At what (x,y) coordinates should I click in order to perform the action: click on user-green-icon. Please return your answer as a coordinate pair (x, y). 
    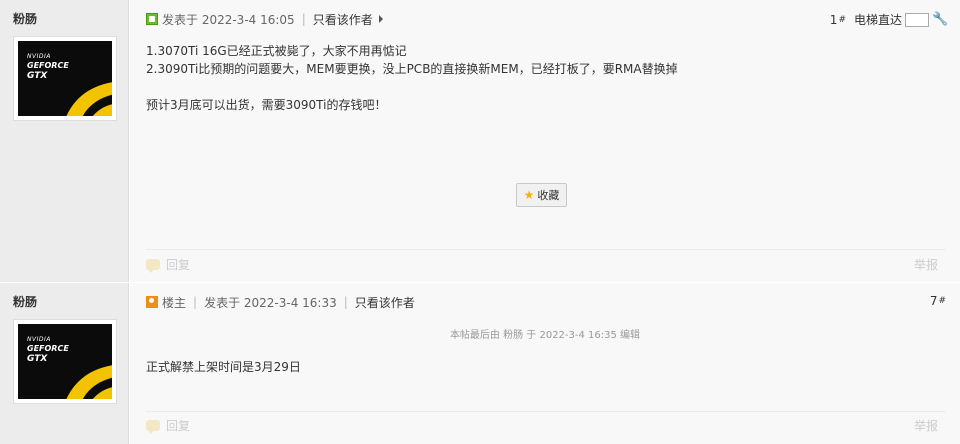
    Looking at the image, I should click on (152, 19).